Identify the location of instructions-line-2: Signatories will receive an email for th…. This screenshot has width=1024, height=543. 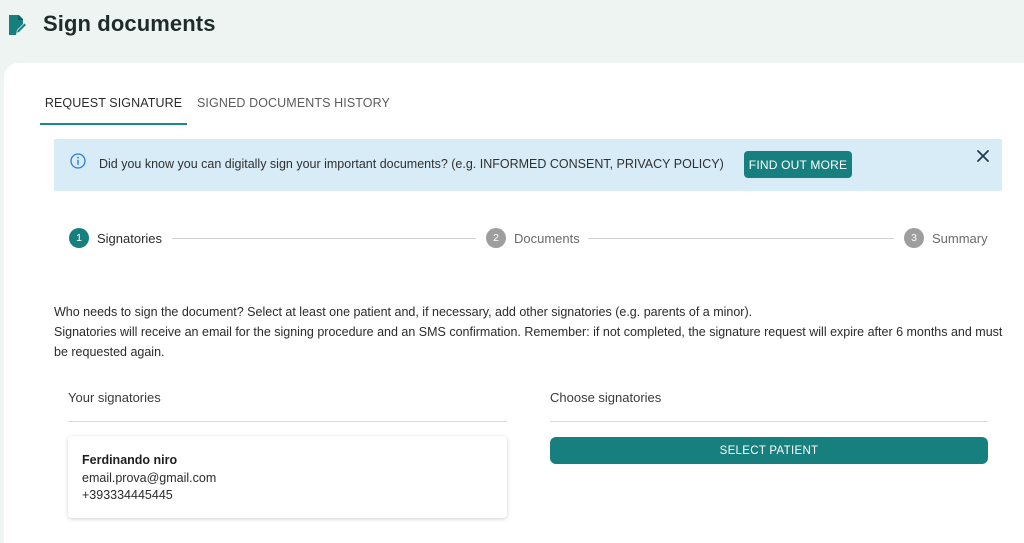
(528, 342).